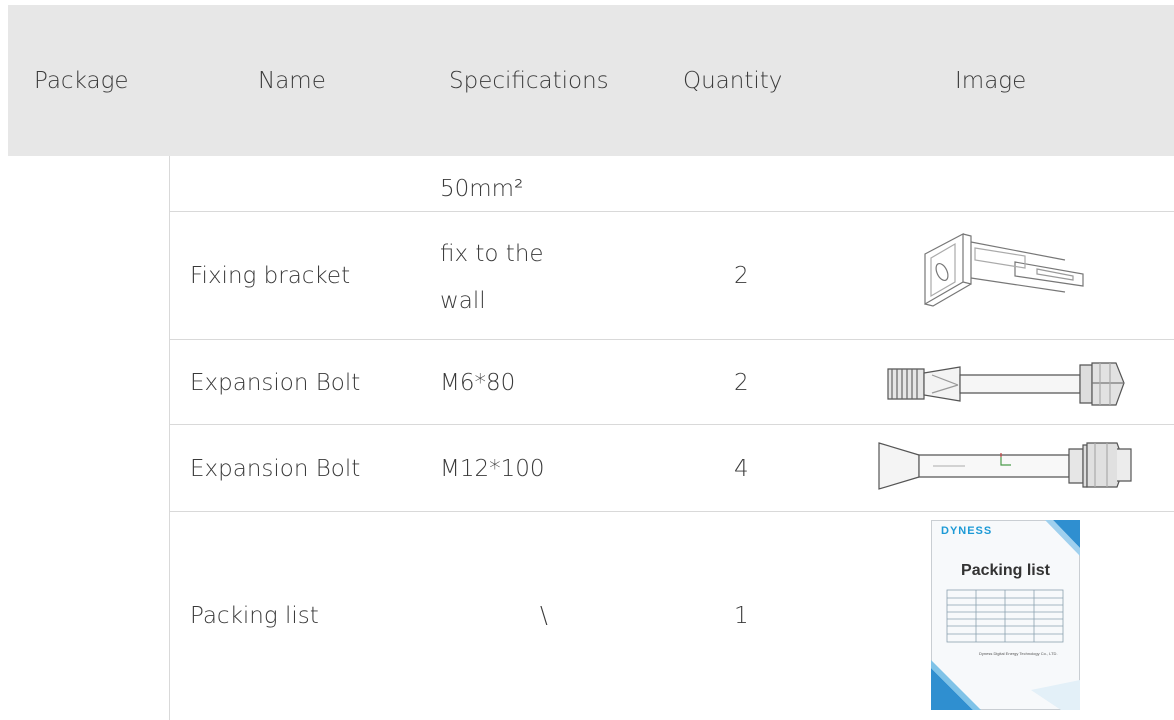 This screenshot has width=1174, height=720. I want to click on table-cell-spec: \, so click(544, 616).